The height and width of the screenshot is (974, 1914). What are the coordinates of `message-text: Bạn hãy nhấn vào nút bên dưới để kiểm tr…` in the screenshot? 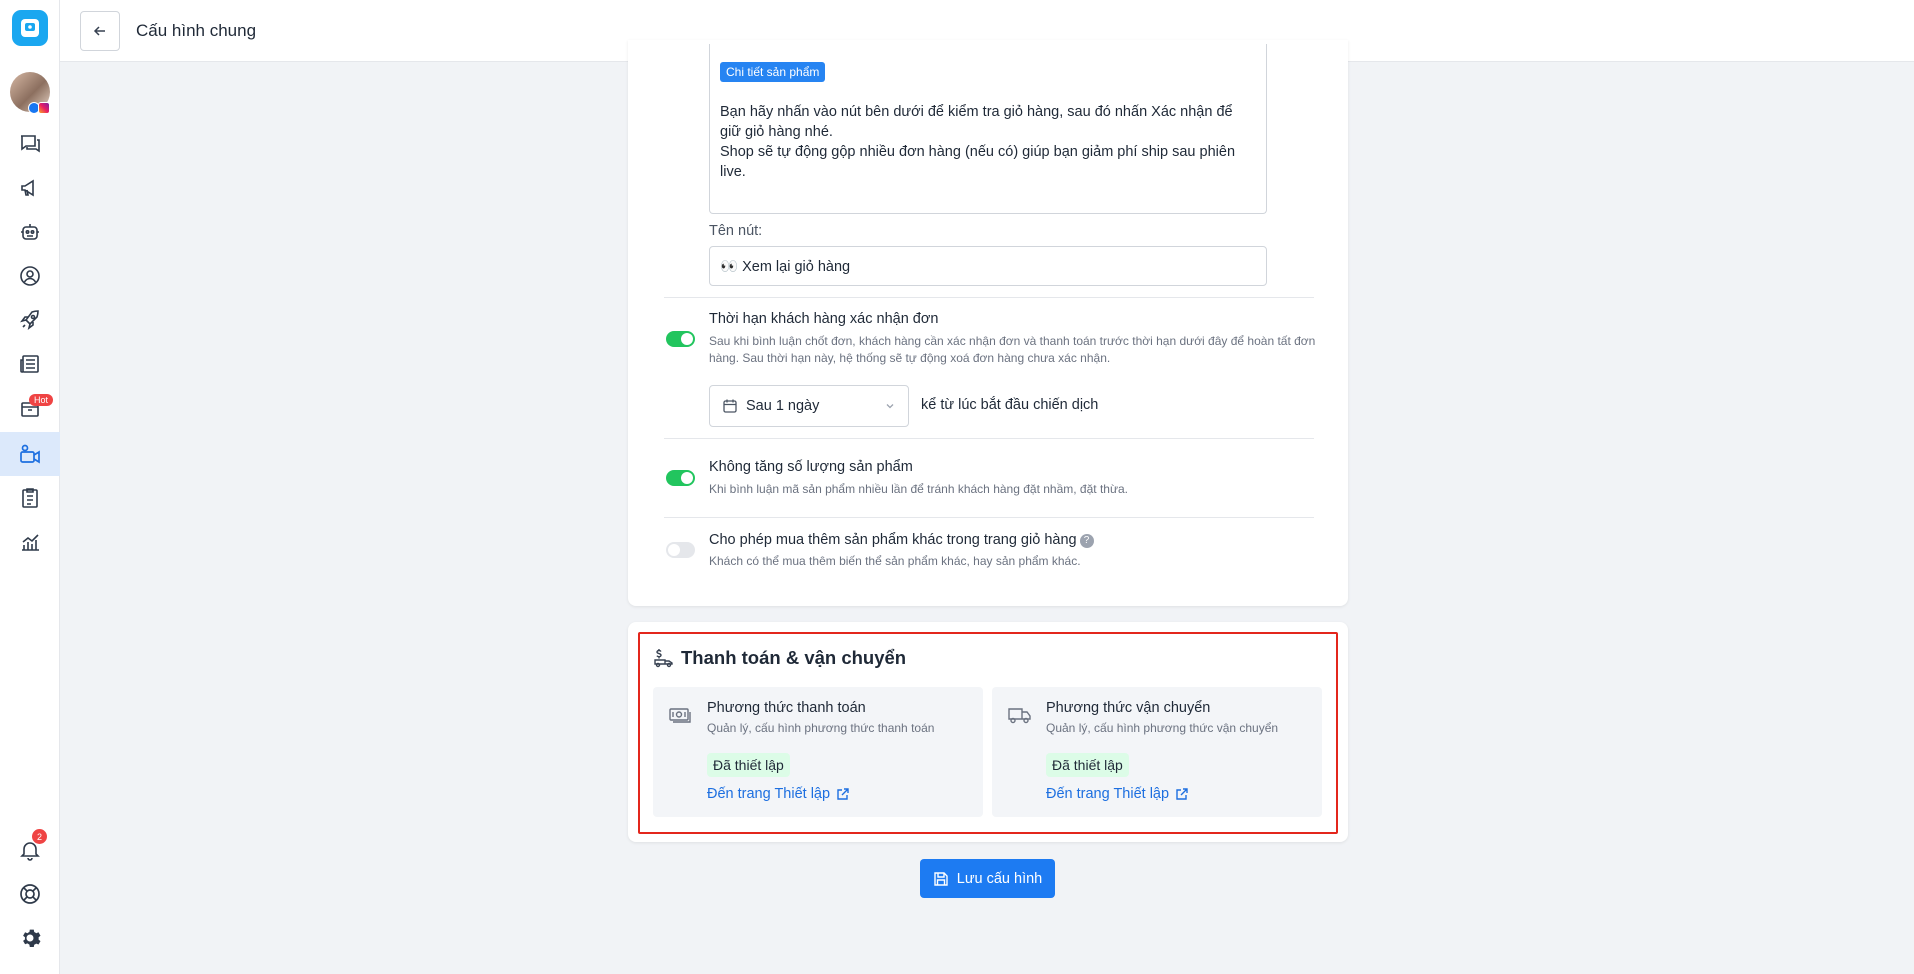 It's located at (986, 142).